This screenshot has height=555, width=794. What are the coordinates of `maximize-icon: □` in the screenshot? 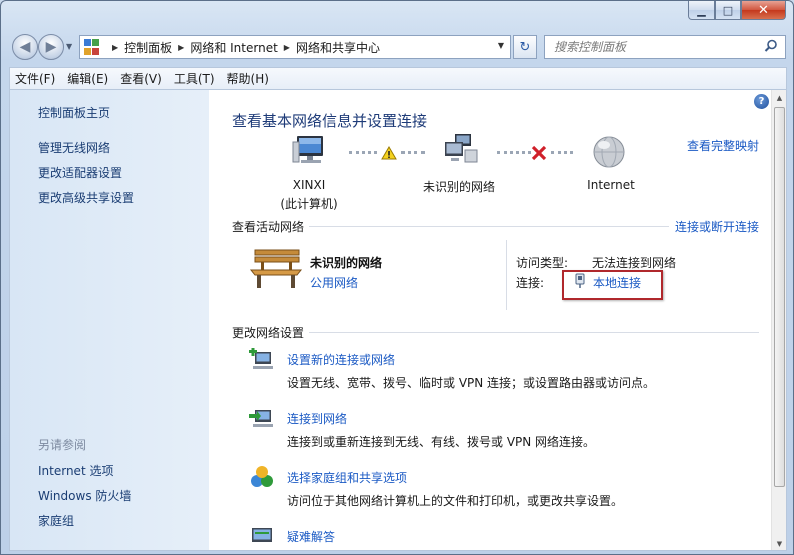 It's located at (728, 10).